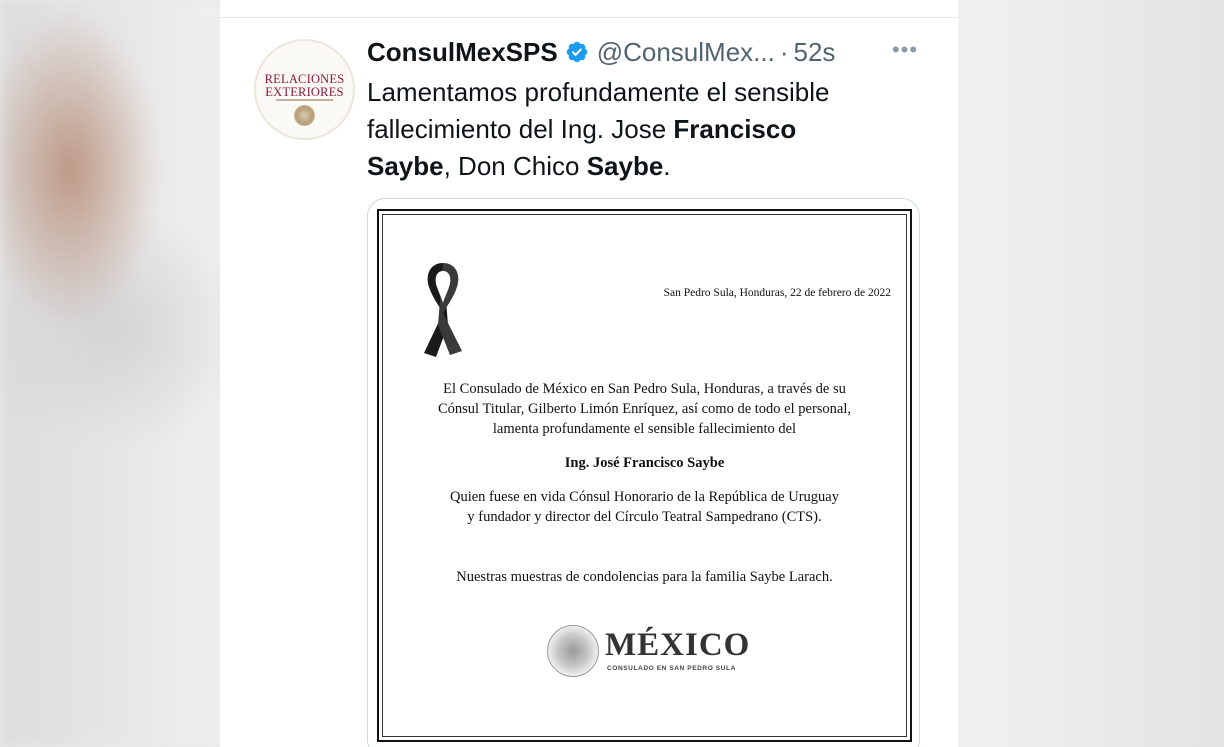  I want to click on tweet-text-part: ., so click(667, 166).